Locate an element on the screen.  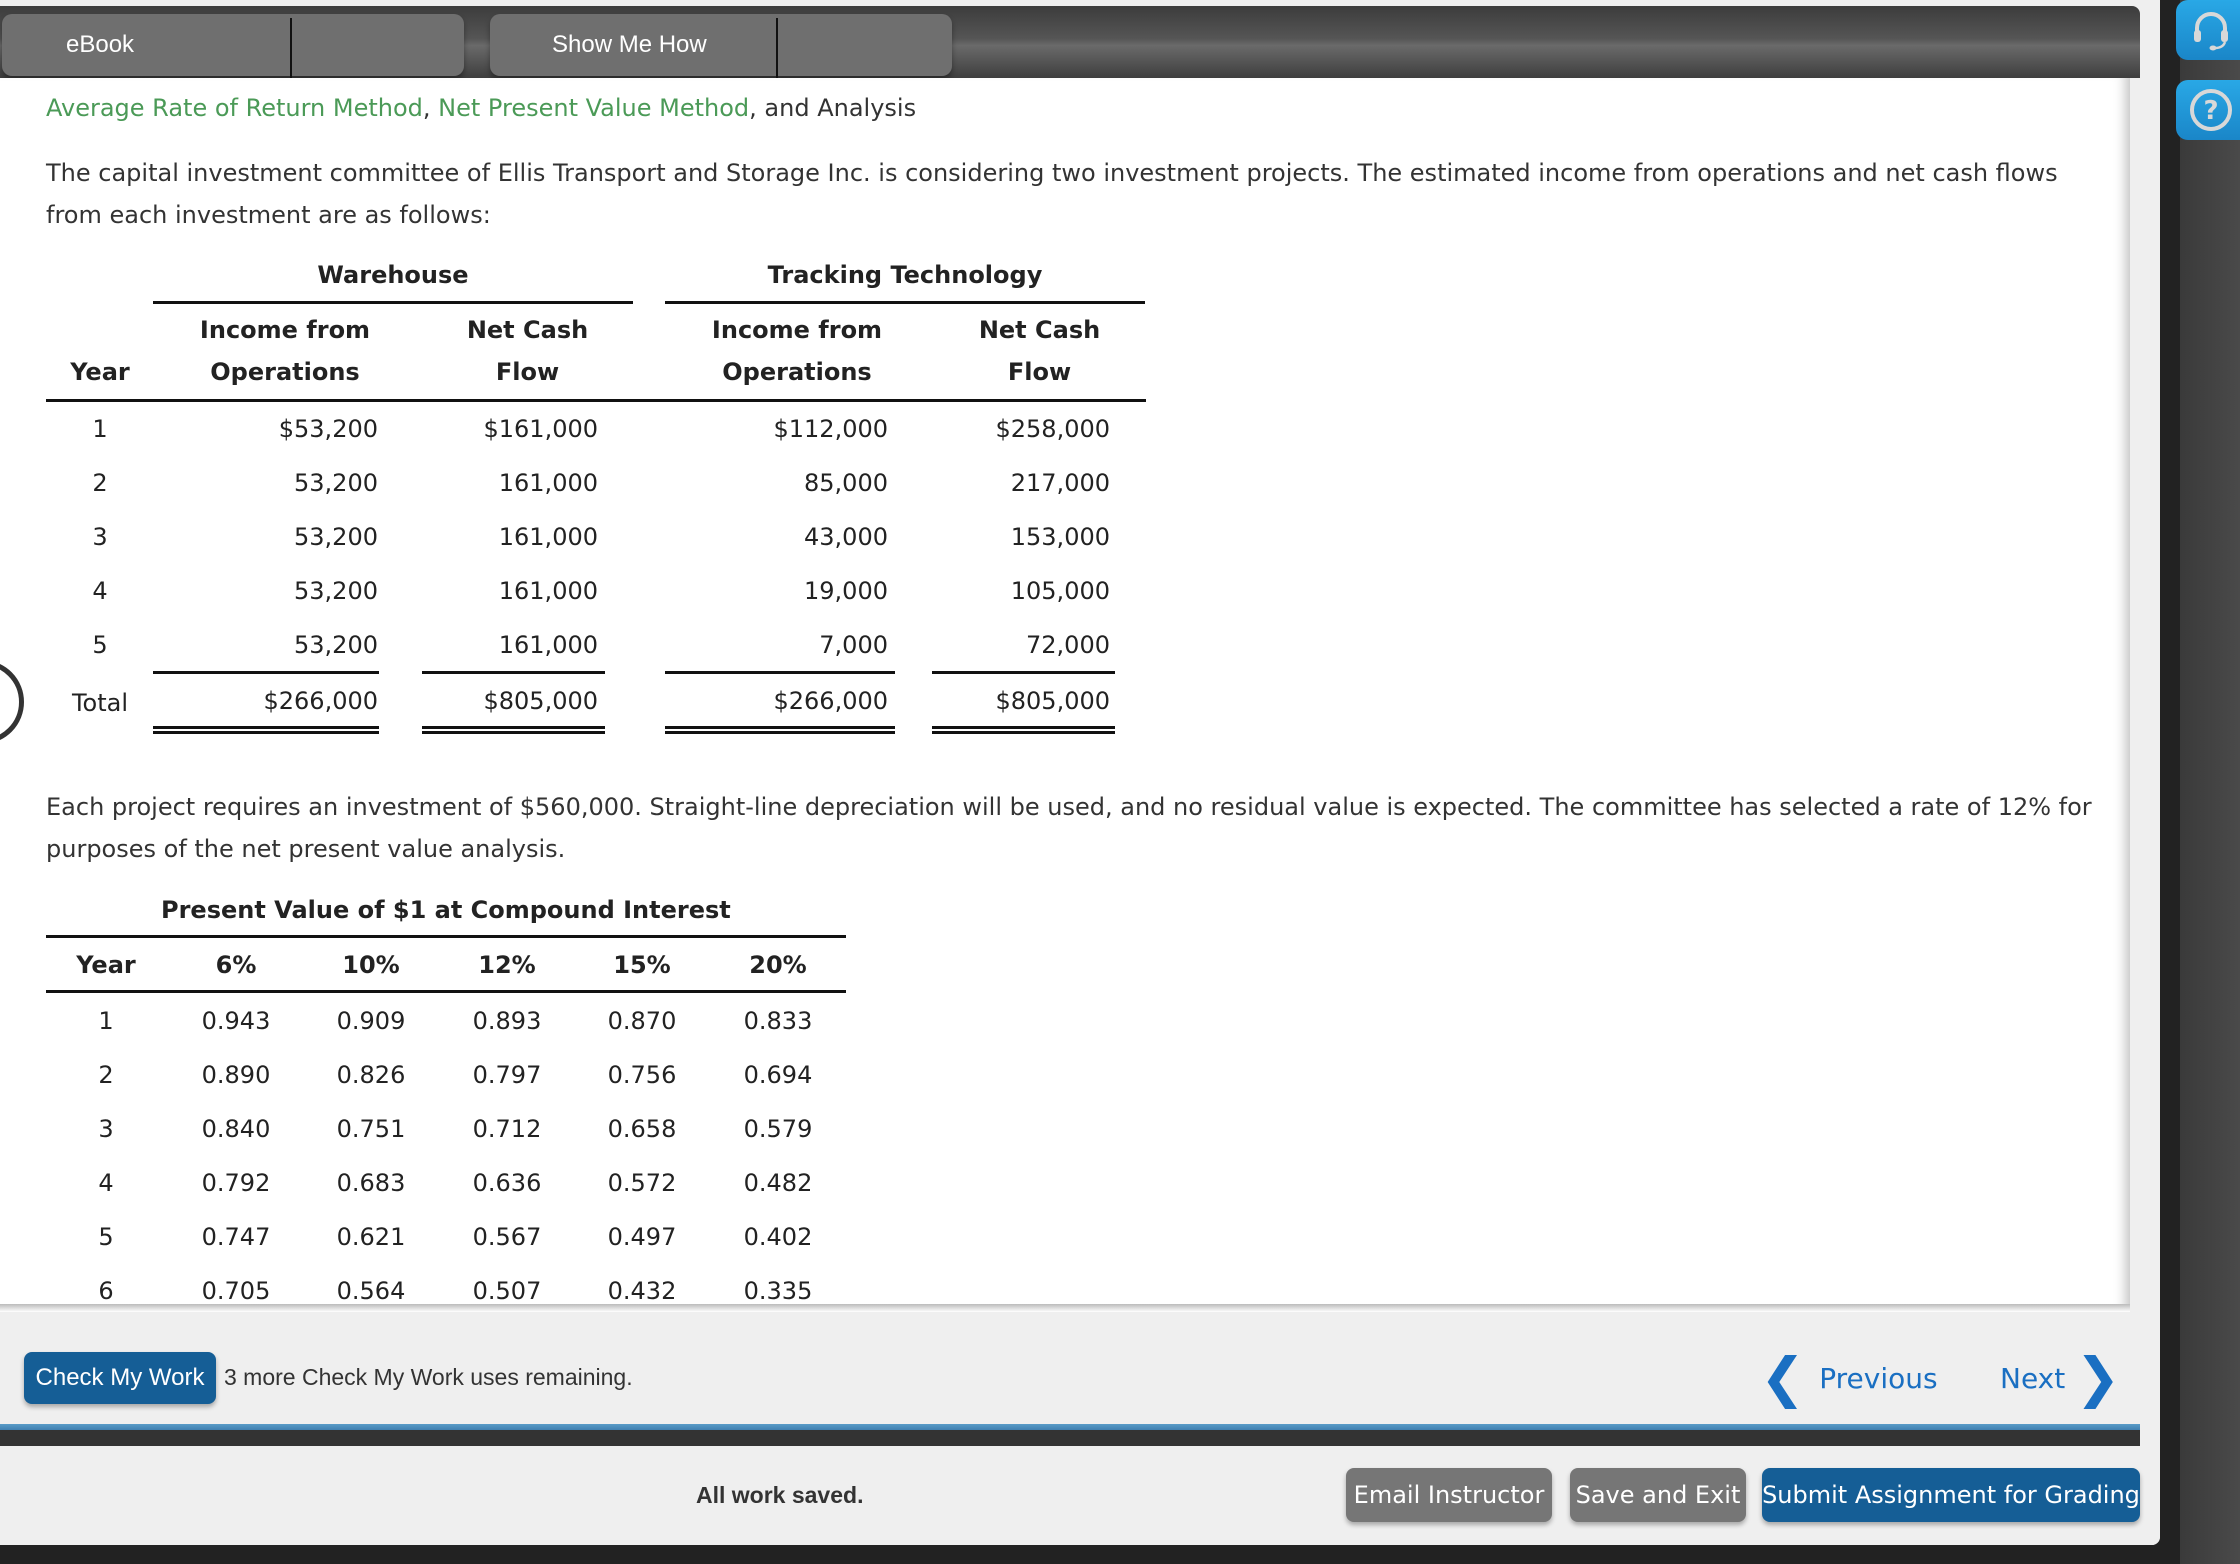
help-button: ? is located at coordinates (2208, 110).